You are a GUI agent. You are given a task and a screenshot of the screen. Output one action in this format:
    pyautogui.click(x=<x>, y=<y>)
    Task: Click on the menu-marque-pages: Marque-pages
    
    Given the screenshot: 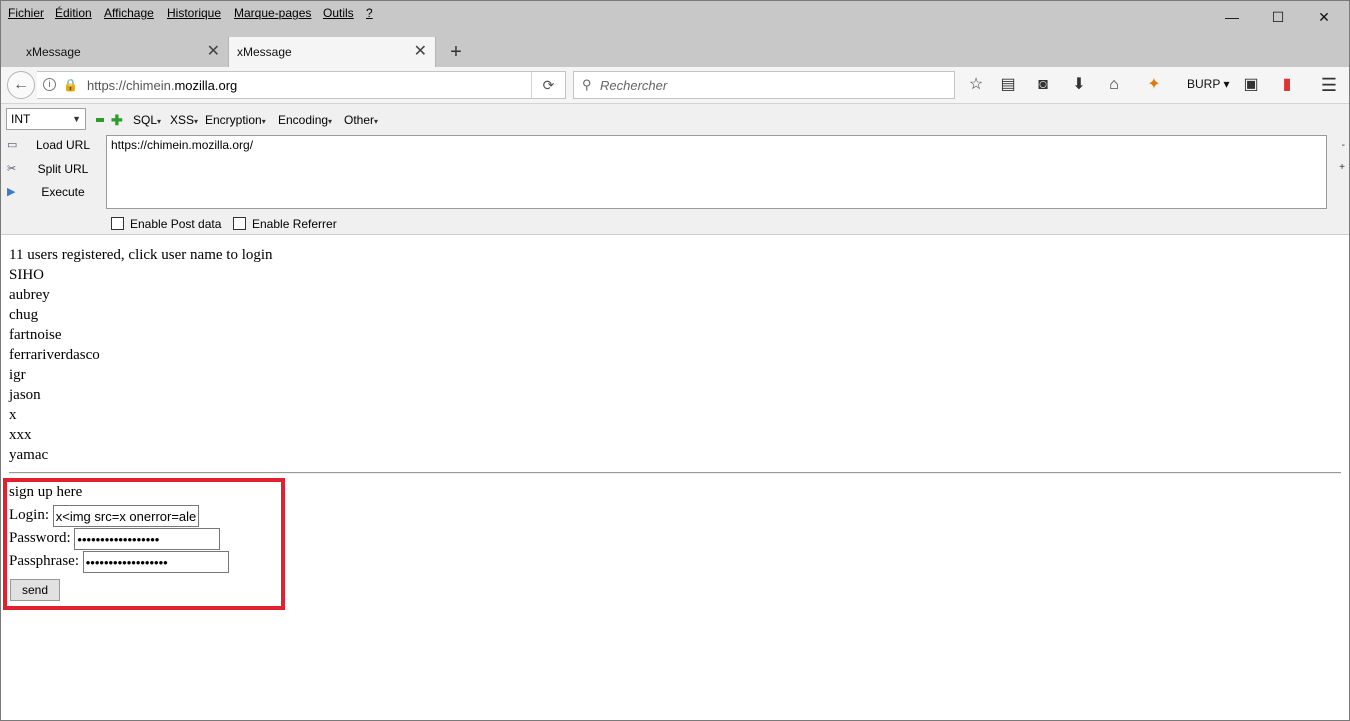 What is the action you would take?
    pyautogui.click(x=272, y=13)
    